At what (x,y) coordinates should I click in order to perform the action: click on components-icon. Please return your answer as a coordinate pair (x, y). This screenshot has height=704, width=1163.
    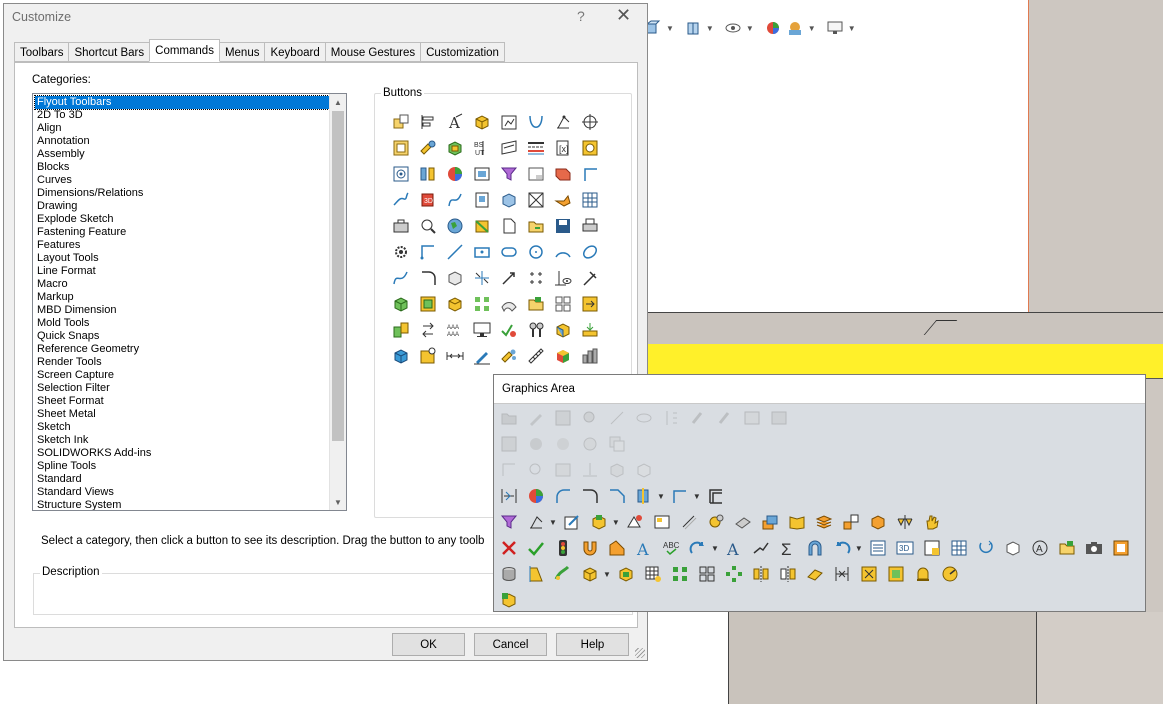
    Looking at the image, I should click on (779, 418).